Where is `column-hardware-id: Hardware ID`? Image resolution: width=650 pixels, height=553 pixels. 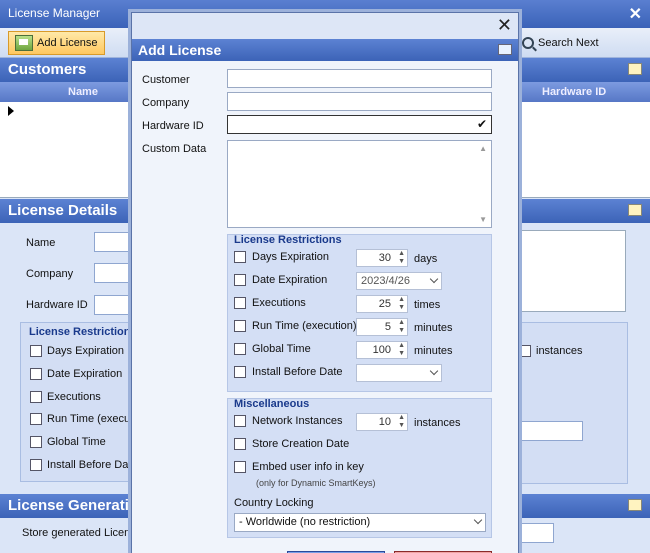 column-hardware-id: Hardware ID is located at coordinates (574, 92).